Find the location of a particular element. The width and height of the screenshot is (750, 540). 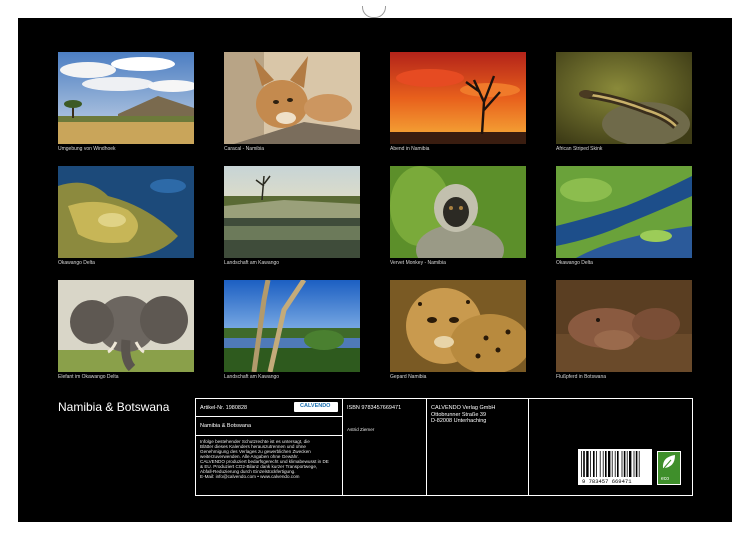

calendar-title: Namibia & Botswana is located at coordinates (114, 407).